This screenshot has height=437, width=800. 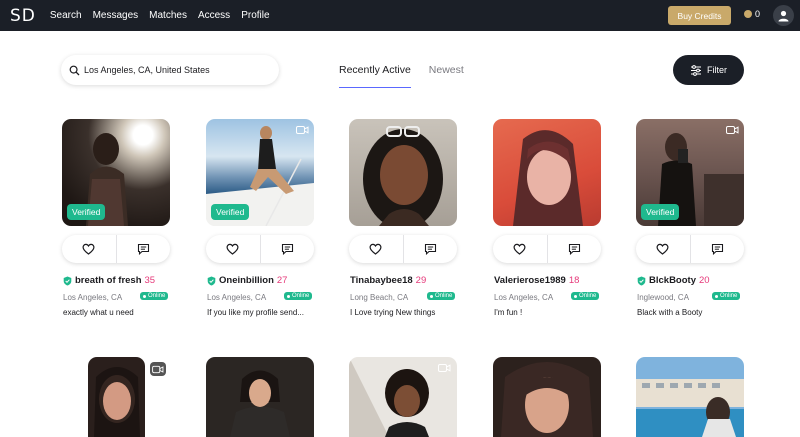 I want to click on search-input, so click(x=176, y=70).